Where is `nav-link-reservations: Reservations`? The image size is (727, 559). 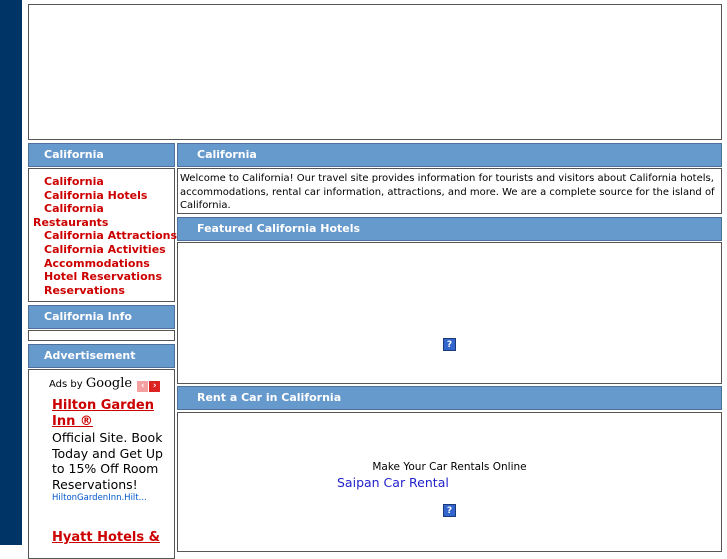 nav-link-reservations: Reservations is located at coordinates (101, 291).